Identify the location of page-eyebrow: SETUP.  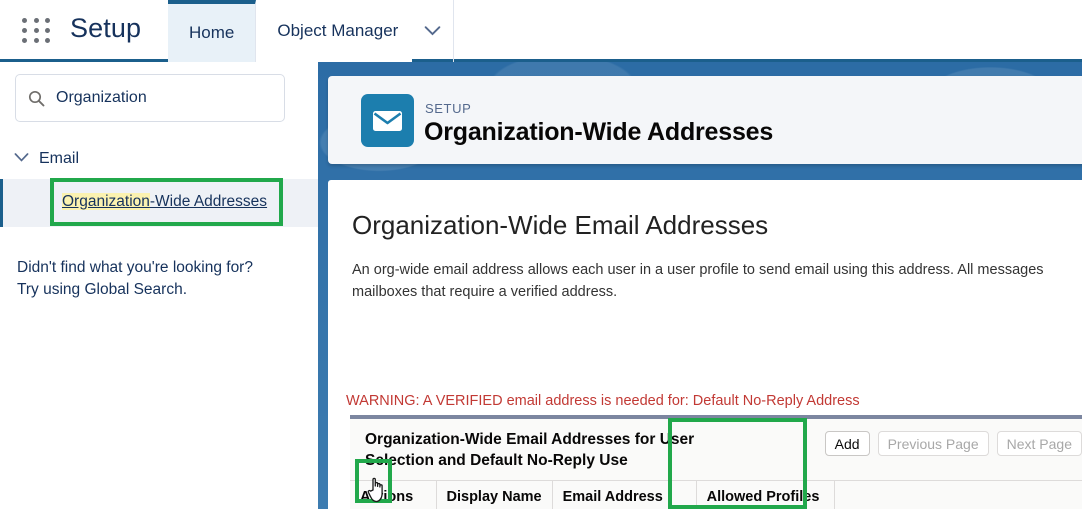
(448, 108).